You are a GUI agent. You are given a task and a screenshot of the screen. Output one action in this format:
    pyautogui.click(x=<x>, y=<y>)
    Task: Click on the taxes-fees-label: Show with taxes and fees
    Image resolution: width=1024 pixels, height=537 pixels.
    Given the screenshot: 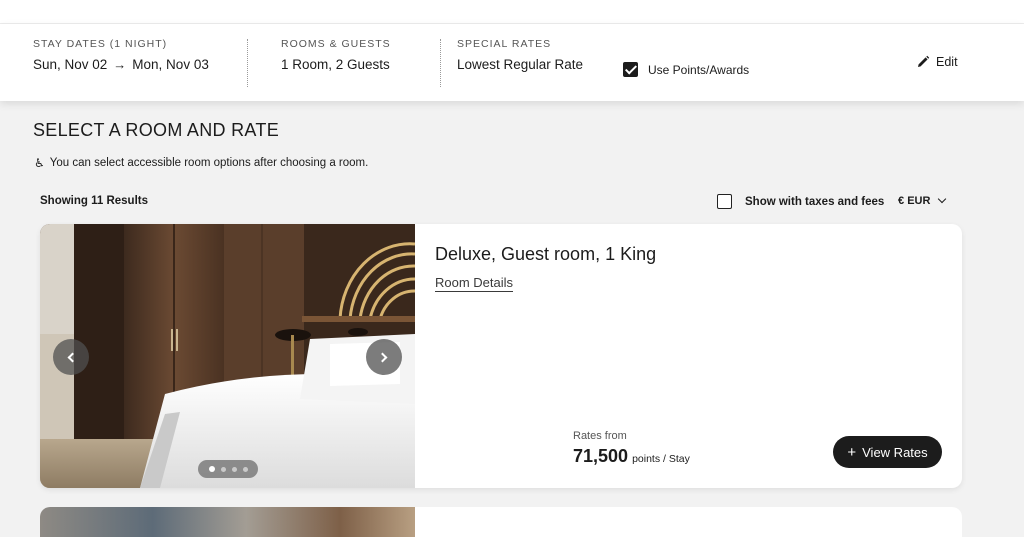 What is the action you would take?
    pyautogui.click(x=815, y=201)
    